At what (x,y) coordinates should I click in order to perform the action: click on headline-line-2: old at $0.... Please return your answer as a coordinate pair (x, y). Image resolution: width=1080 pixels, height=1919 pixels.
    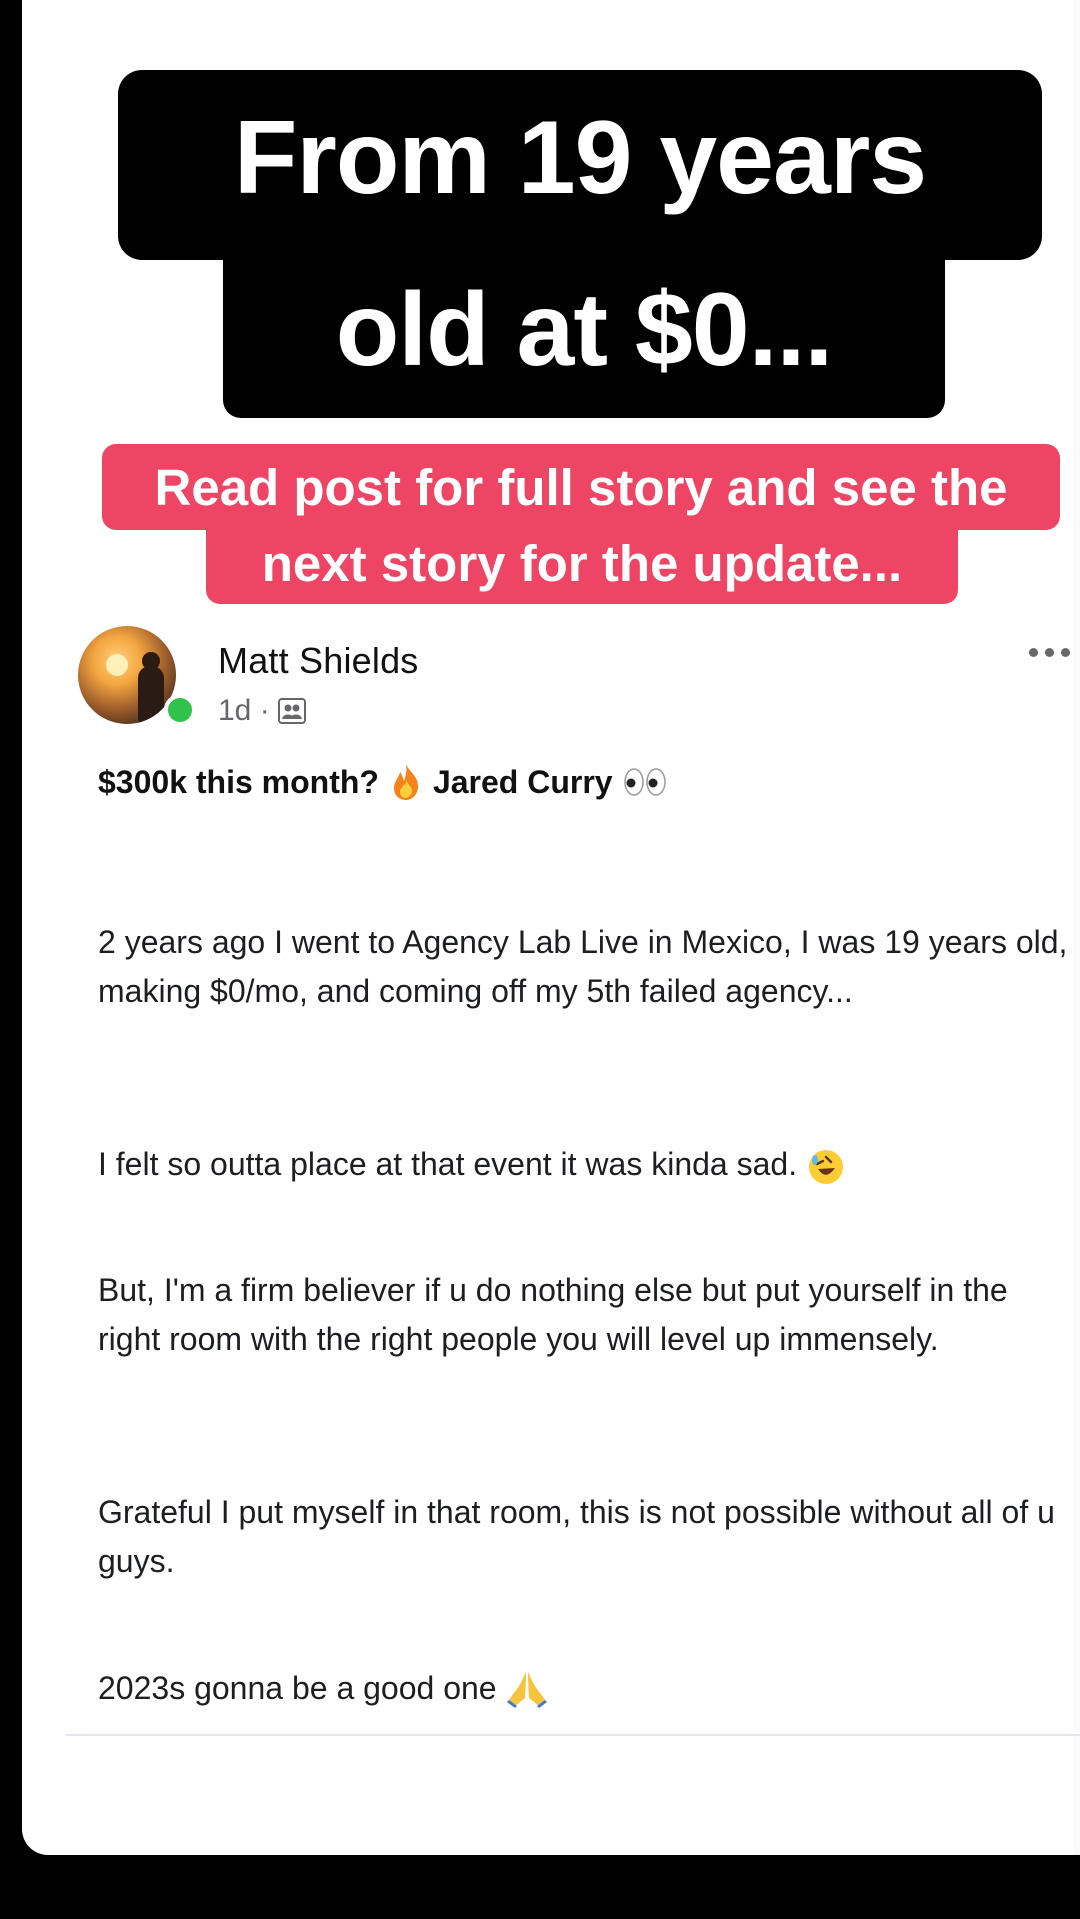
    Looking at the image, I should click on (584, 334).